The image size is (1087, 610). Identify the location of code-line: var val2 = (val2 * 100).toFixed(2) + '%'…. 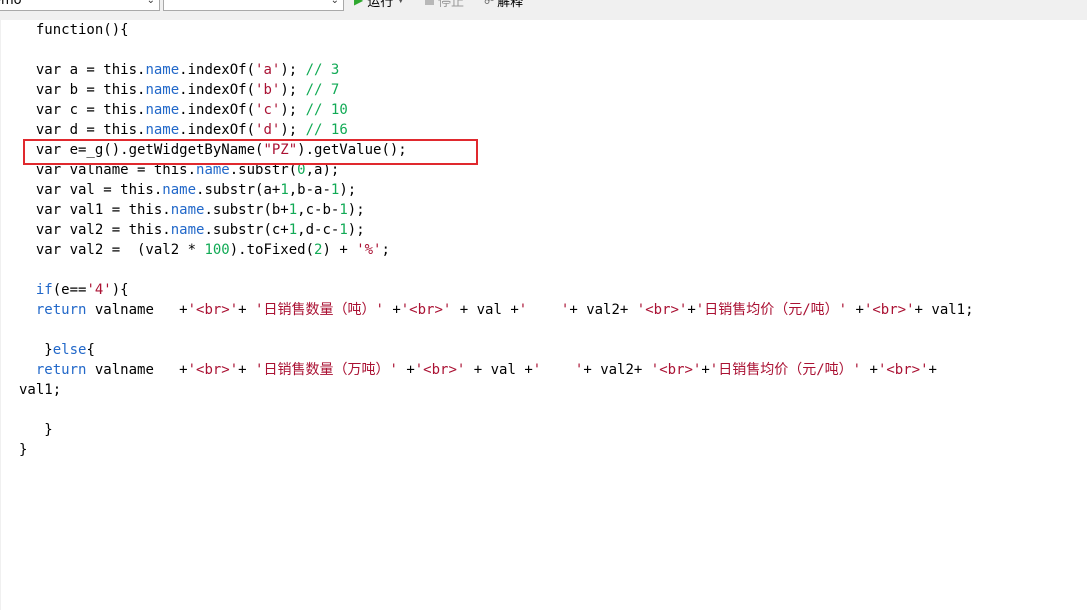
(496, 250).